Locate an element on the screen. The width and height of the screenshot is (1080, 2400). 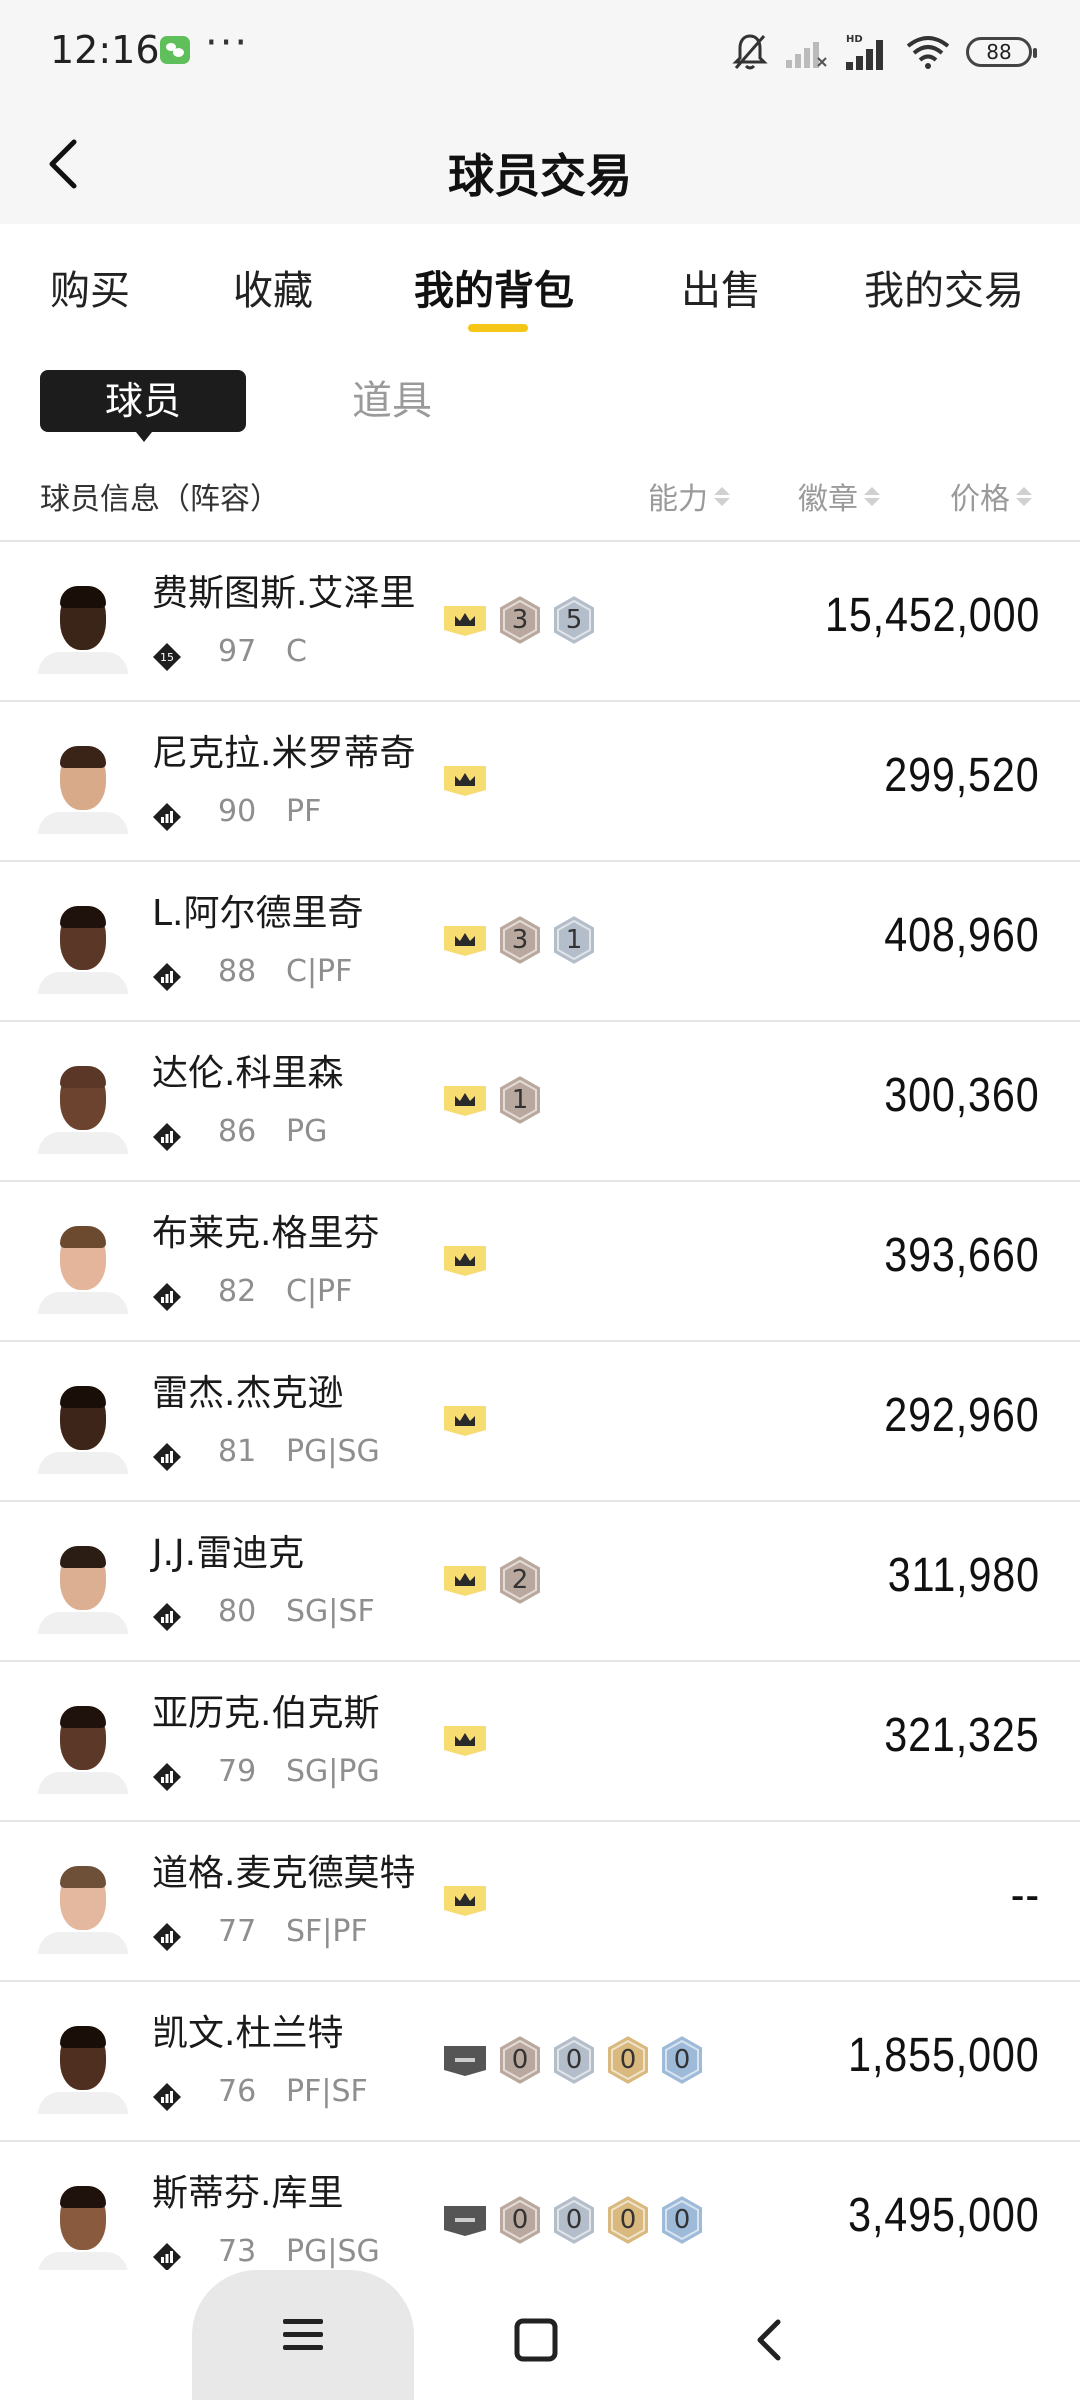
player-rating: 86 is located at coordinates (237, 1131).